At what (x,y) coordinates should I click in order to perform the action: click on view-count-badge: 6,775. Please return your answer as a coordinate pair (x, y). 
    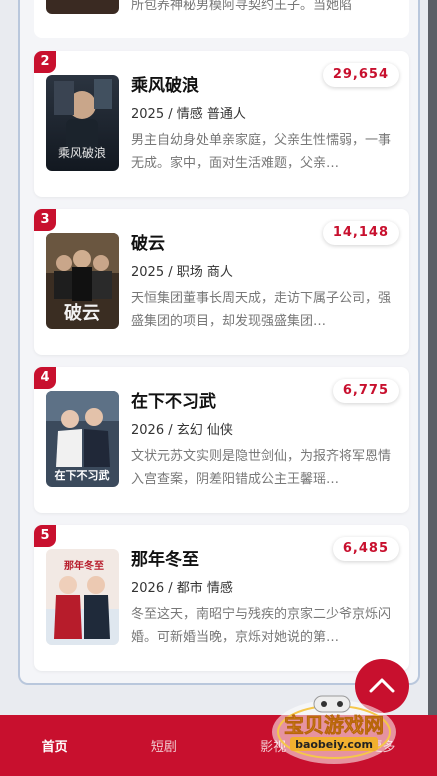
    Looking at the image, I should click on (365, 391).